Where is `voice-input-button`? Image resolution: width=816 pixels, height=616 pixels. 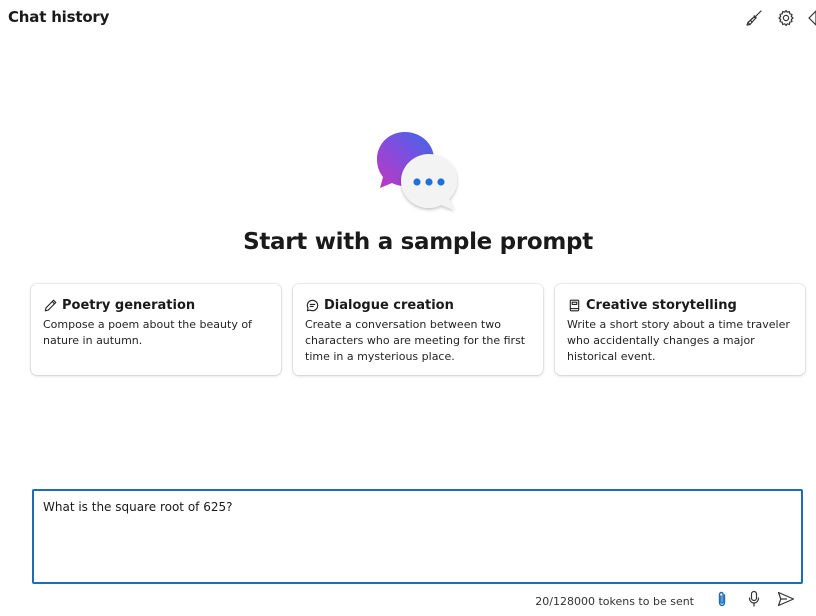 voice-input-button is located at coordinates (754, 601).